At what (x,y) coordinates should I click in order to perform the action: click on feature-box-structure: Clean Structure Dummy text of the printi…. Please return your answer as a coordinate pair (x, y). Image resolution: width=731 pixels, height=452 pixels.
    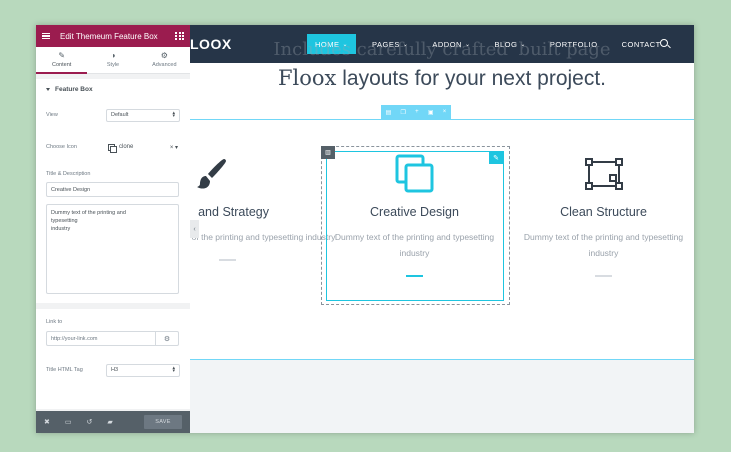
    Looking at the image, I should click on (603, 213).